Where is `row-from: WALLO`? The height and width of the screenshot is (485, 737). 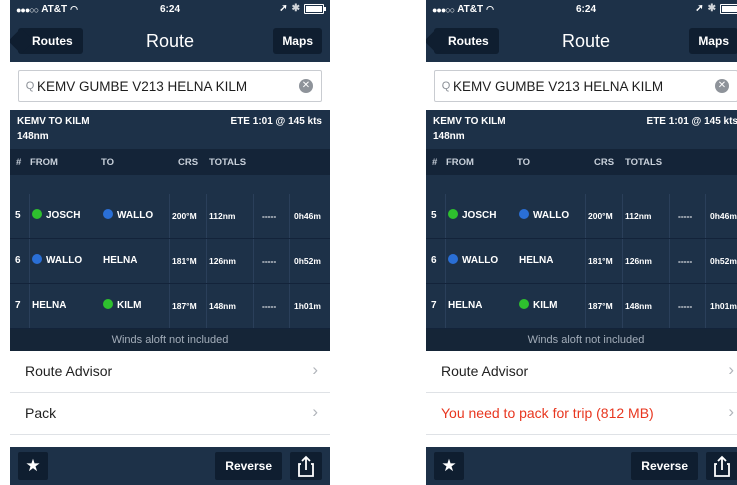 row-from: WALLO is located at coordinates (64, 260).